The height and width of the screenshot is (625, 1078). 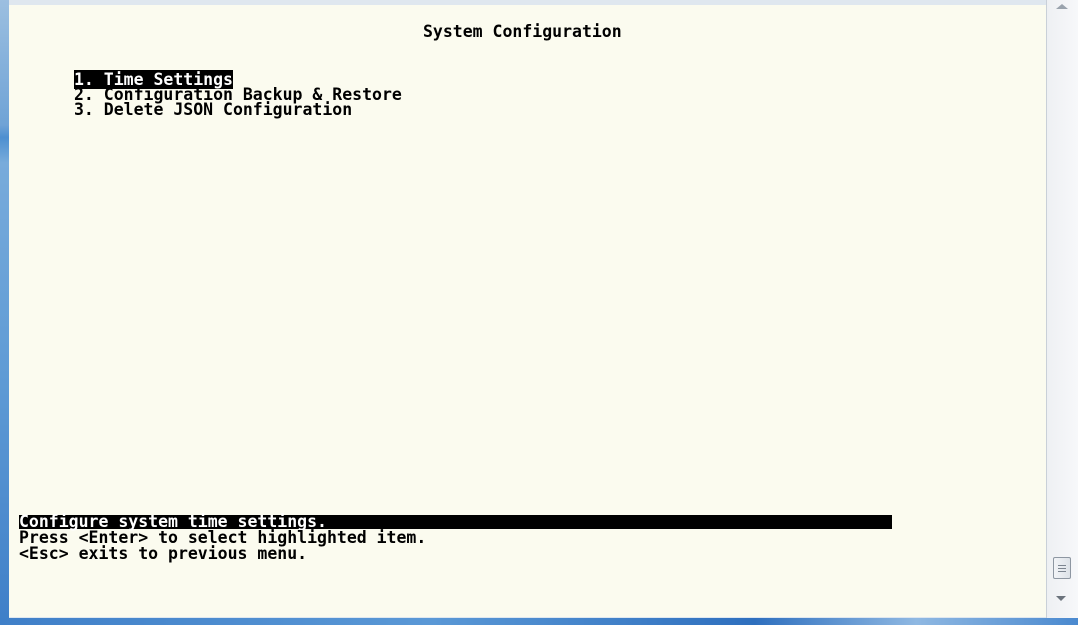 What do you see at coordinates (173, 521) in the screenshot?
I see `status-text: Configure system time settings.` at bounding box center [173, 521].